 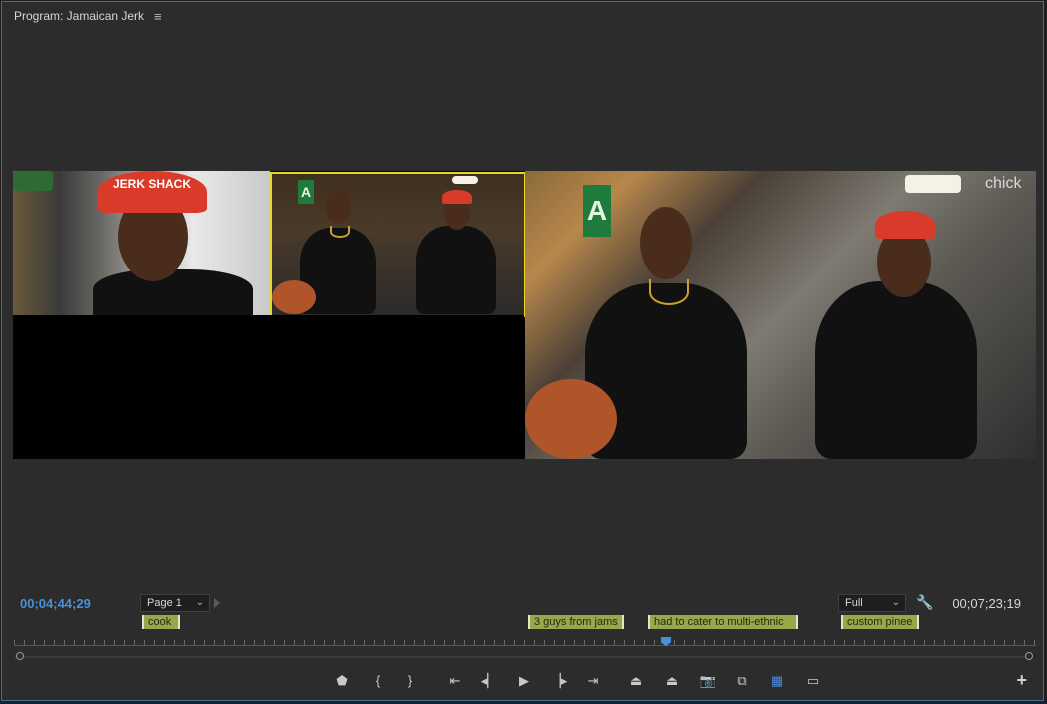 What do you see at coordinates (455, 681) in the screenshot?
I see `go-to-in-button: ⇤` at bounding box center [455, 681].